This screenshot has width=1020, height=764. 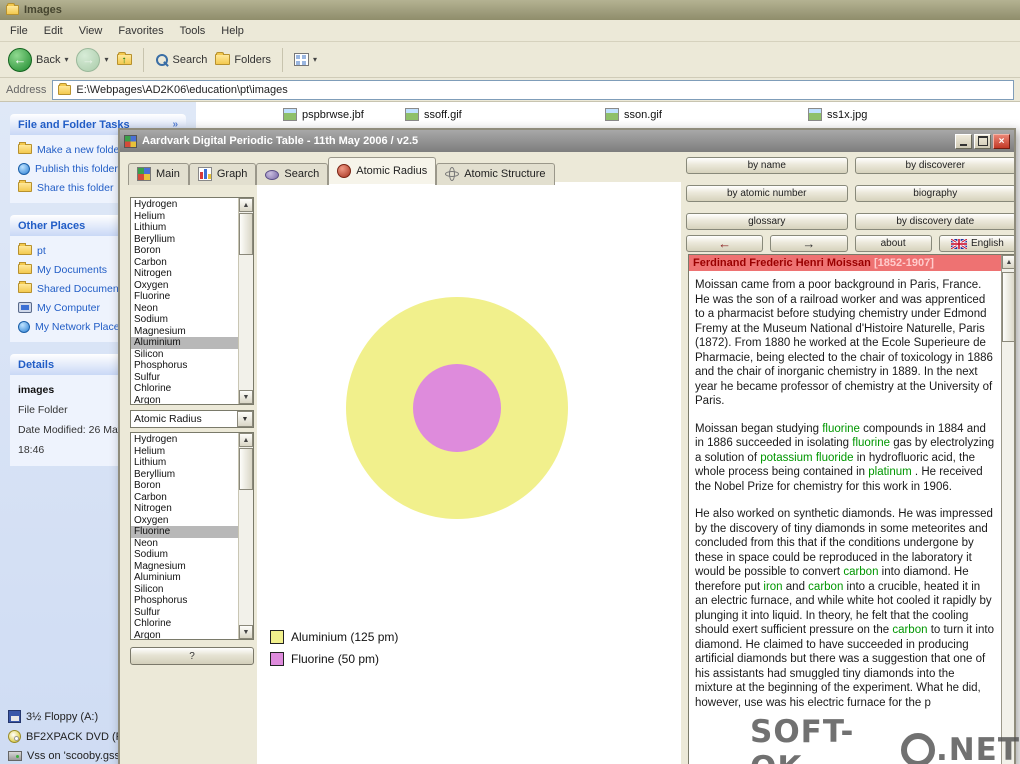 I want to click on element-link-platinum: platinum, so click(x=889, y=472).